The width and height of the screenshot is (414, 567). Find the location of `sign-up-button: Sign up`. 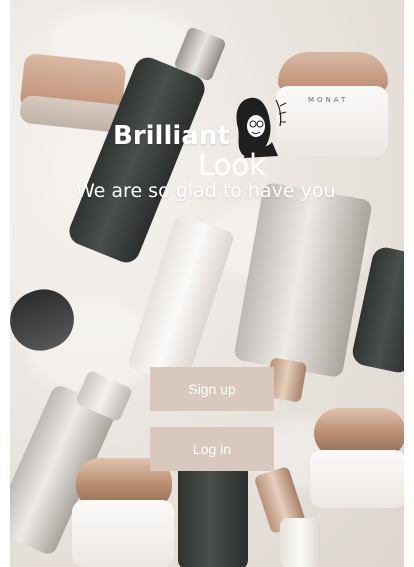

sign-up-button: Sign up is located at coordinates (212, 389).